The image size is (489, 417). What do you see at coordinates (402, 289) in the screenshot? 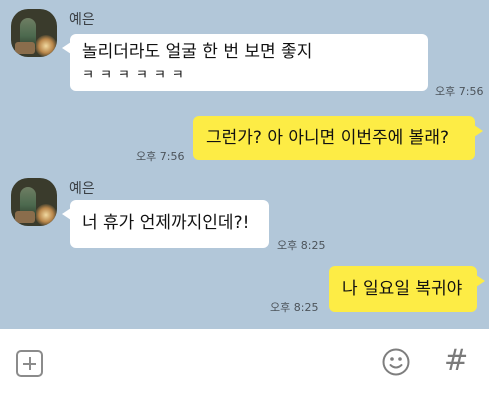
I see `message-text: 나 일요일 복귀야` at bounding box center [402, 289].